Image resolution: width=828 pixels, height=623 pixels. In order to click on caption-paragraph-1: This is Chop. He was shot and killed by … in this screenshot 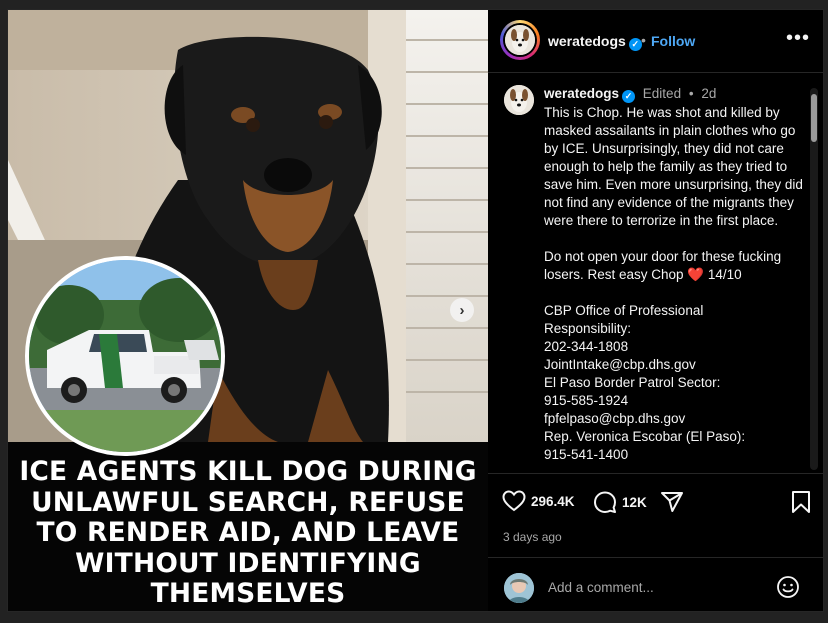, I will do `click(673, 166)`.